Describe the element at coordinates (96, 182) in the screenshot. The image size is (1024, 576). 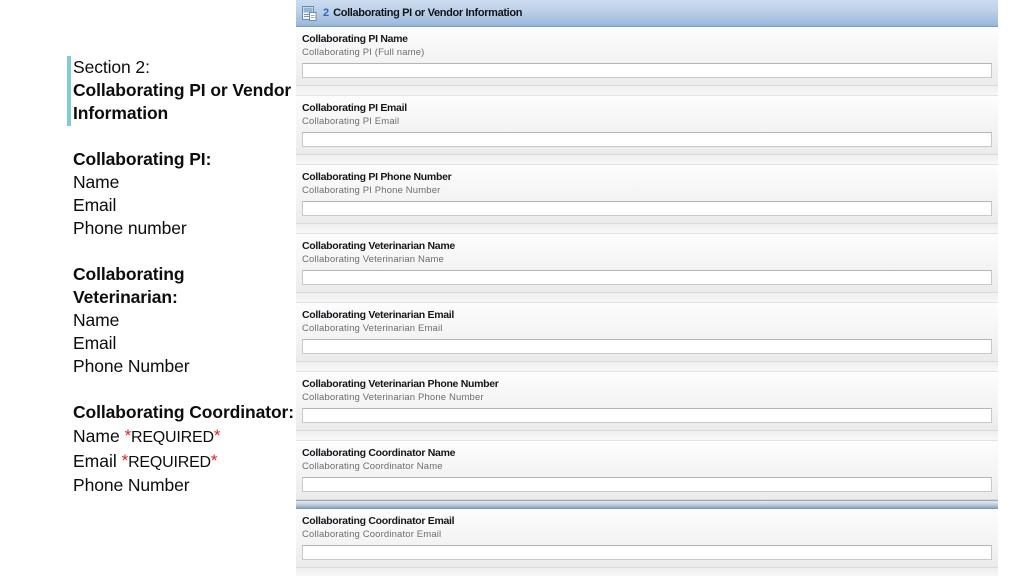
I see `group-item-pi-name: Name` at that location.